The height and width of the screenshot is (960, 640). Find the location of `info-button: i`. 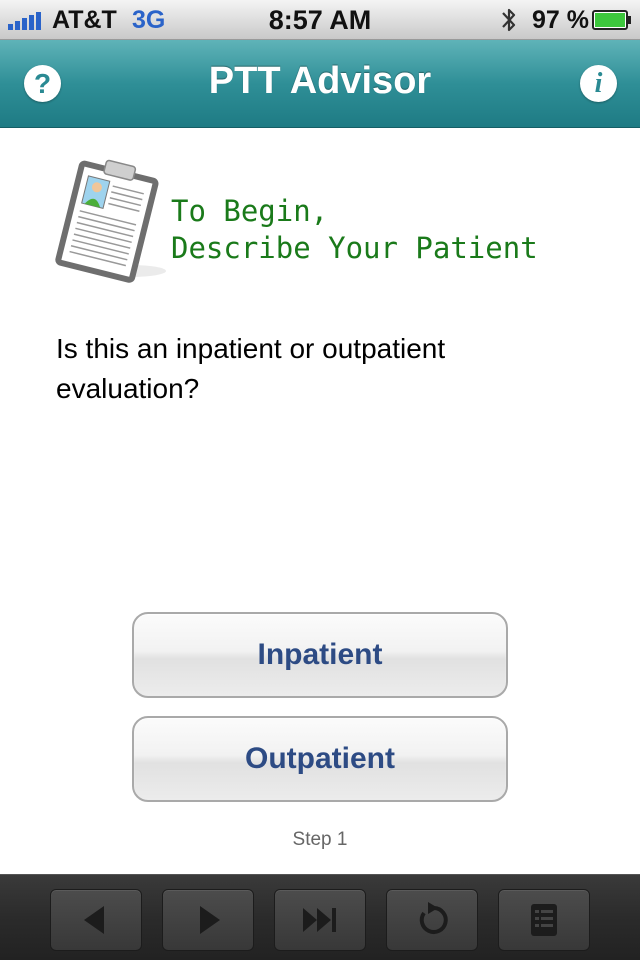

info-button: i is located at coordinates (598, 83).